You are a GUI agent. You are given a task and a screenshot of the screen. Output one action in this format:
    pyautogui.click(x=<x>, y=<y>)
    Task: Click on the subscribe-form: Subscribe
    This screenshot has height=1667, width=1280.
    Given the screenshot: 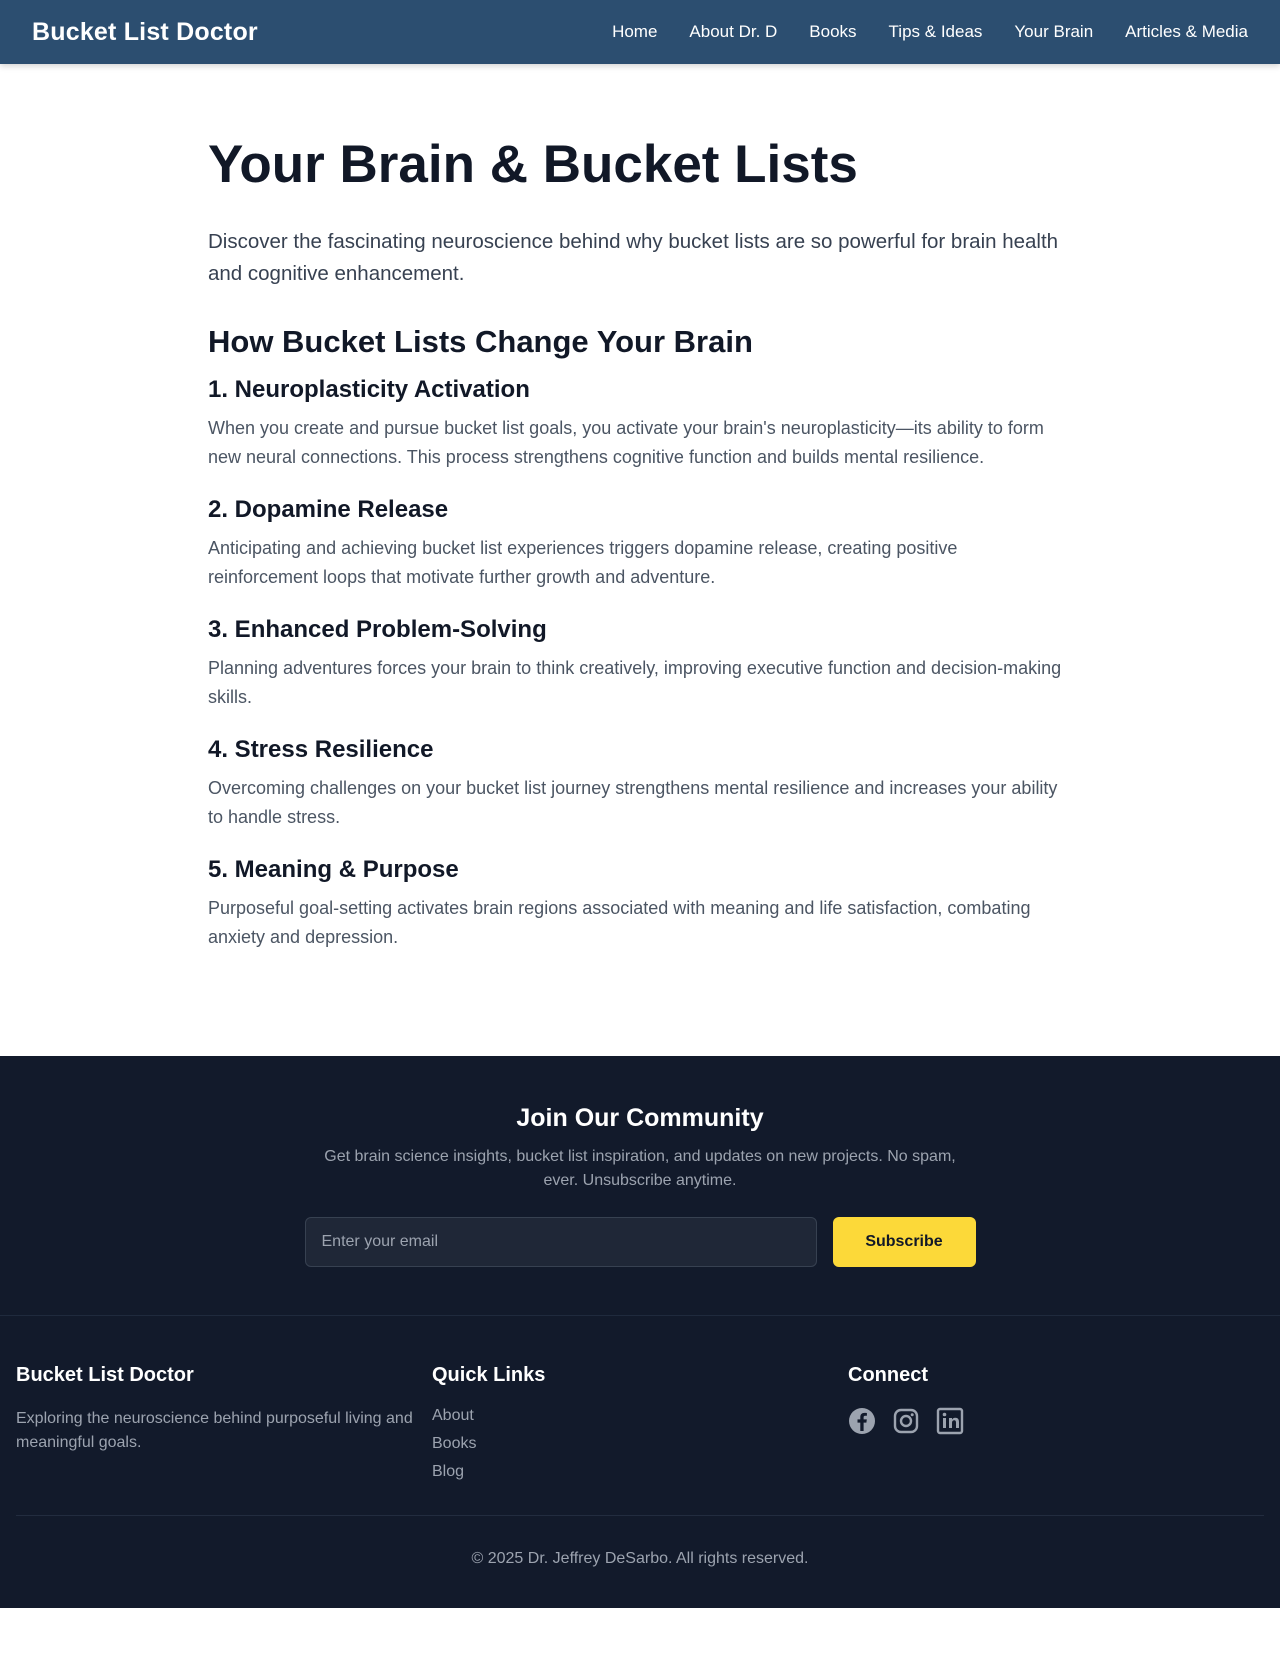 What is the action you would take?
    pyautogui.click(x=640, y=1242)
    